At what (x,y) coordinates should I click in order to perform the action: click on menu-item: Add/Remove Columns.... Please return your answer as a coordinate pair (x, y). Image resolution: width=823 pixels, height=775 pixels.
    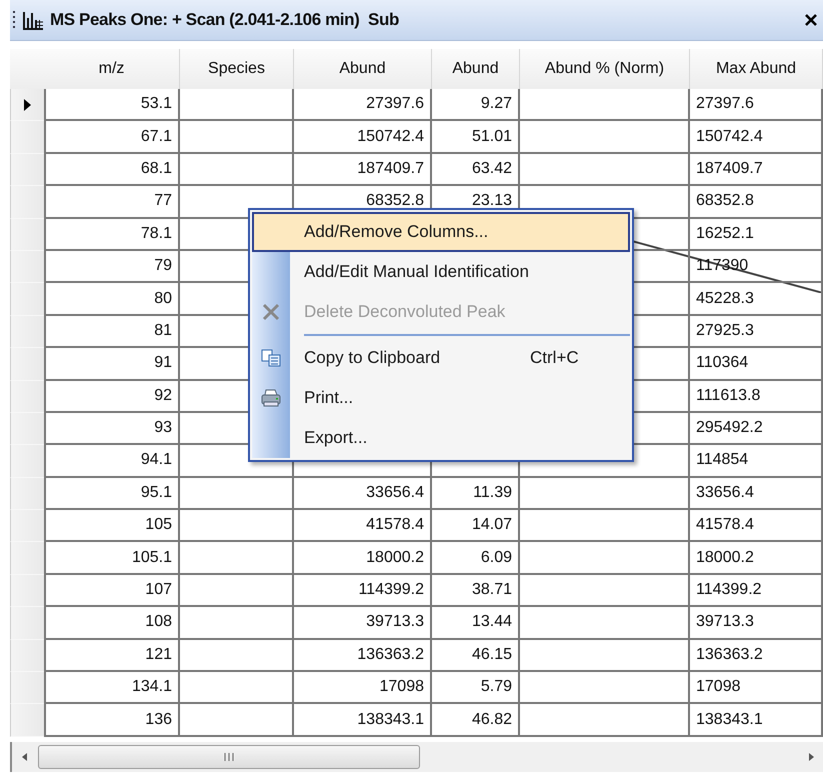
    Looking at the image, I should click on (441, 232).